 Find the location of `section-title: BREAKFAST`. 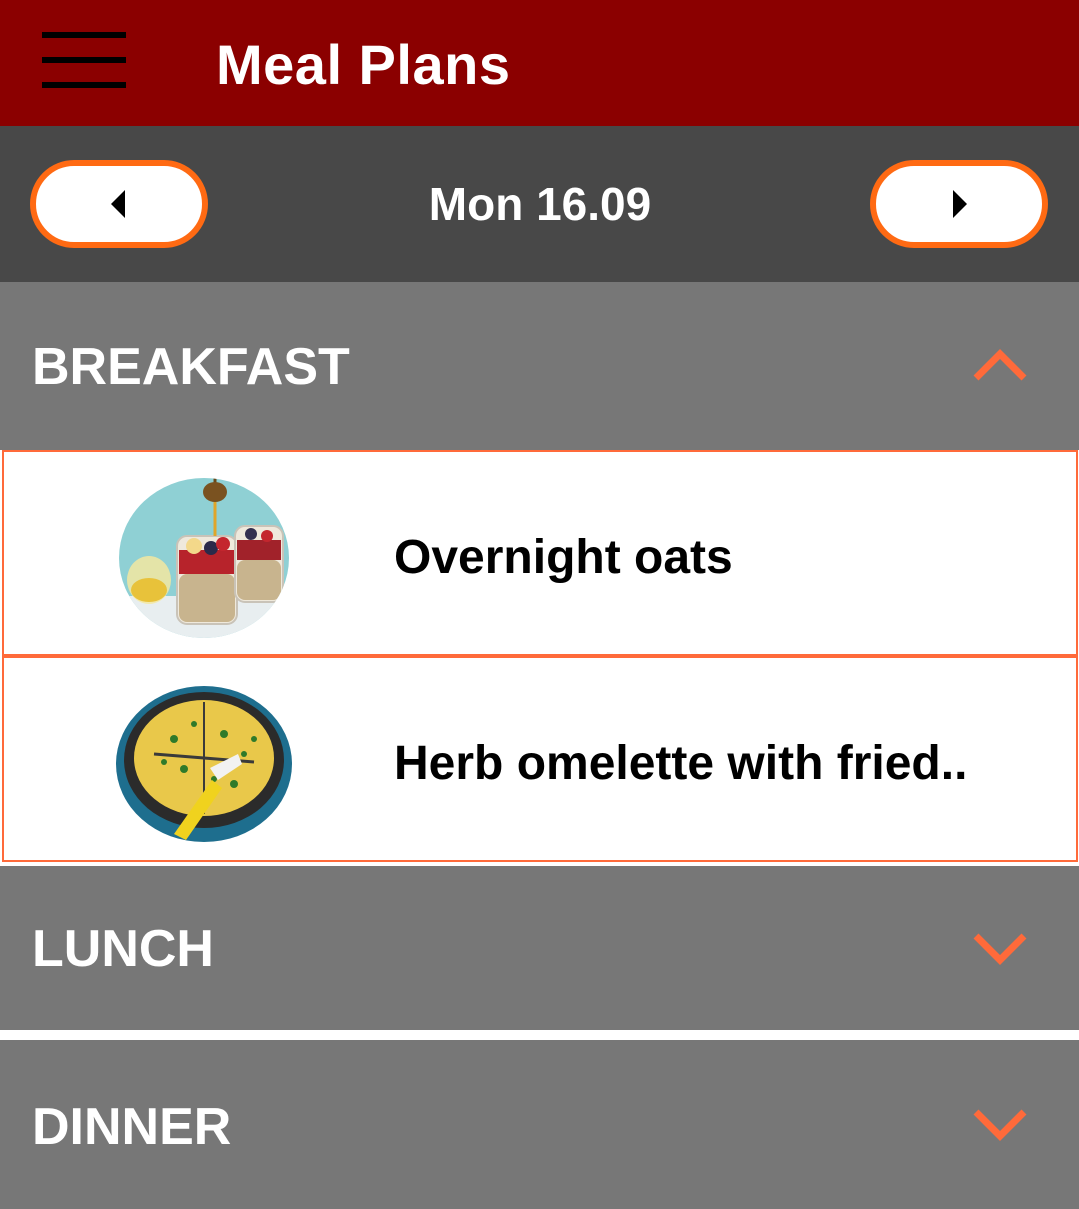

section-title: BREAKFAST is located at coordinates (191, 367).